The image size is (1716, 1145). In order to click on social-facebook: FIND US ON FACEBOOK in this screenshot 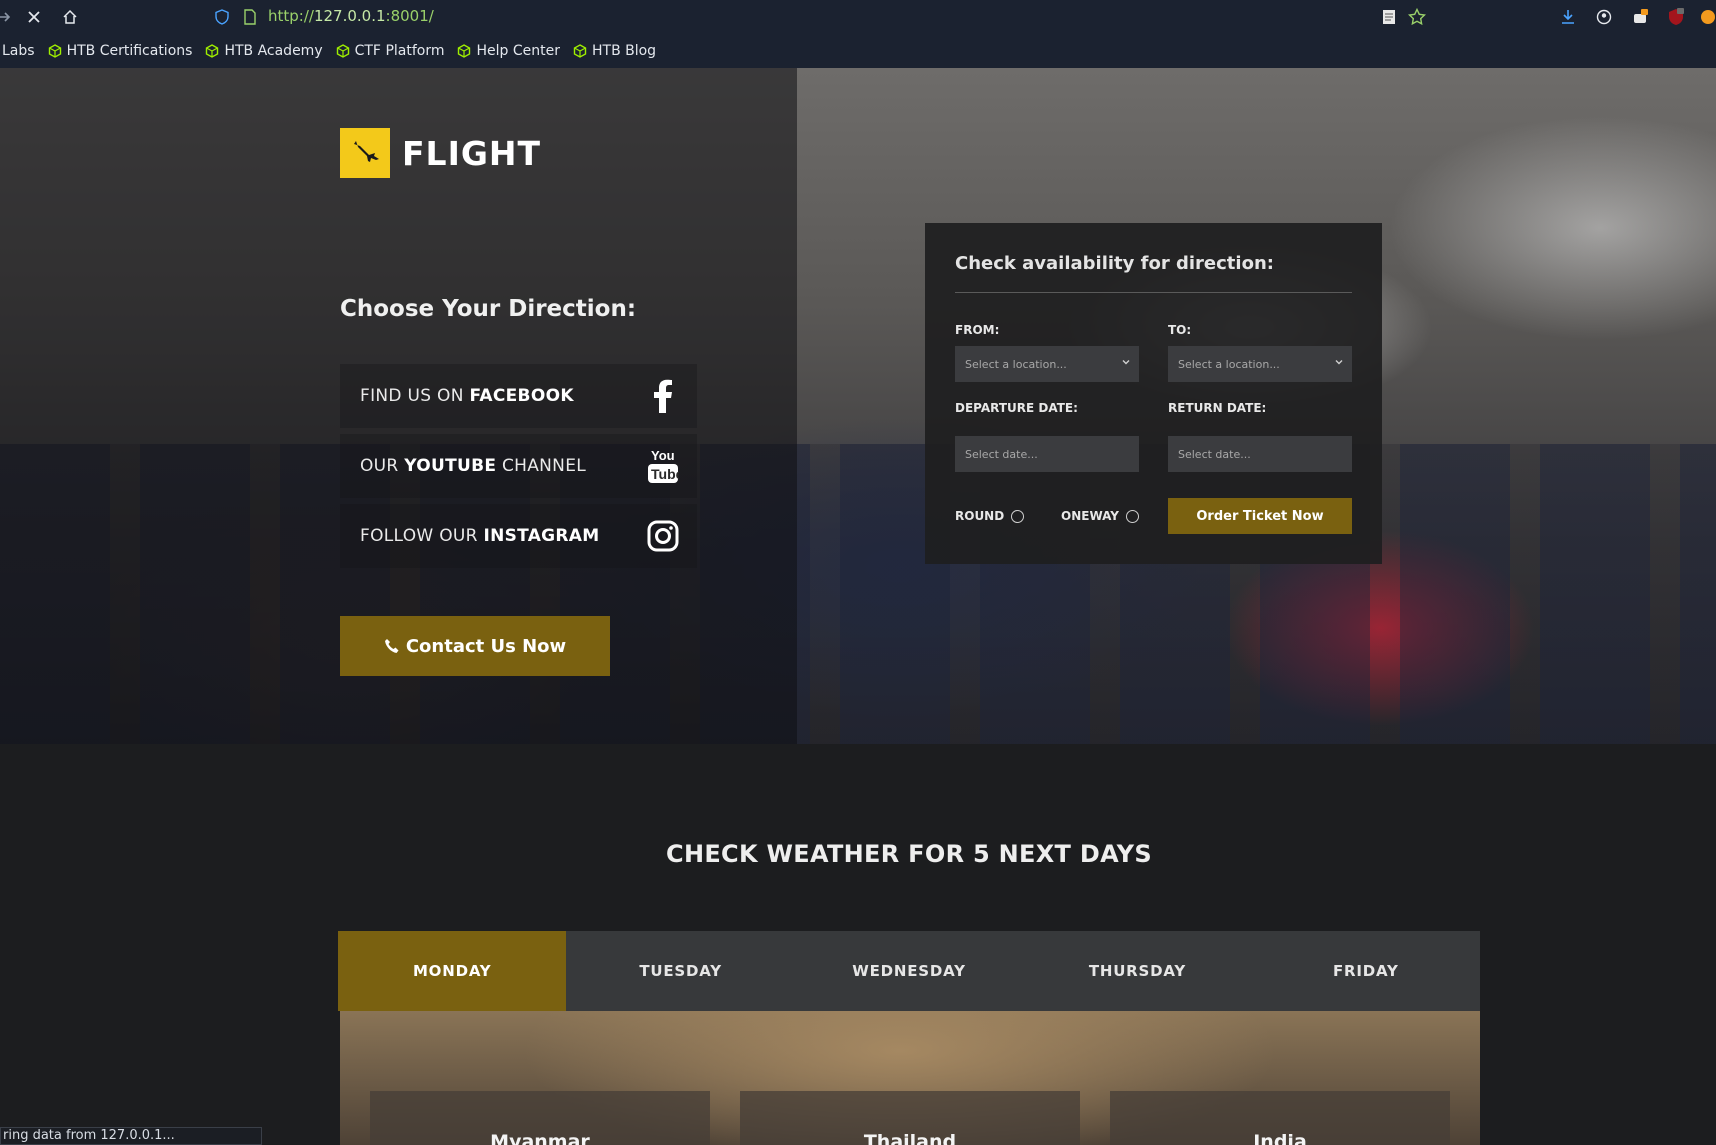, I will do `click(518, 396)`.